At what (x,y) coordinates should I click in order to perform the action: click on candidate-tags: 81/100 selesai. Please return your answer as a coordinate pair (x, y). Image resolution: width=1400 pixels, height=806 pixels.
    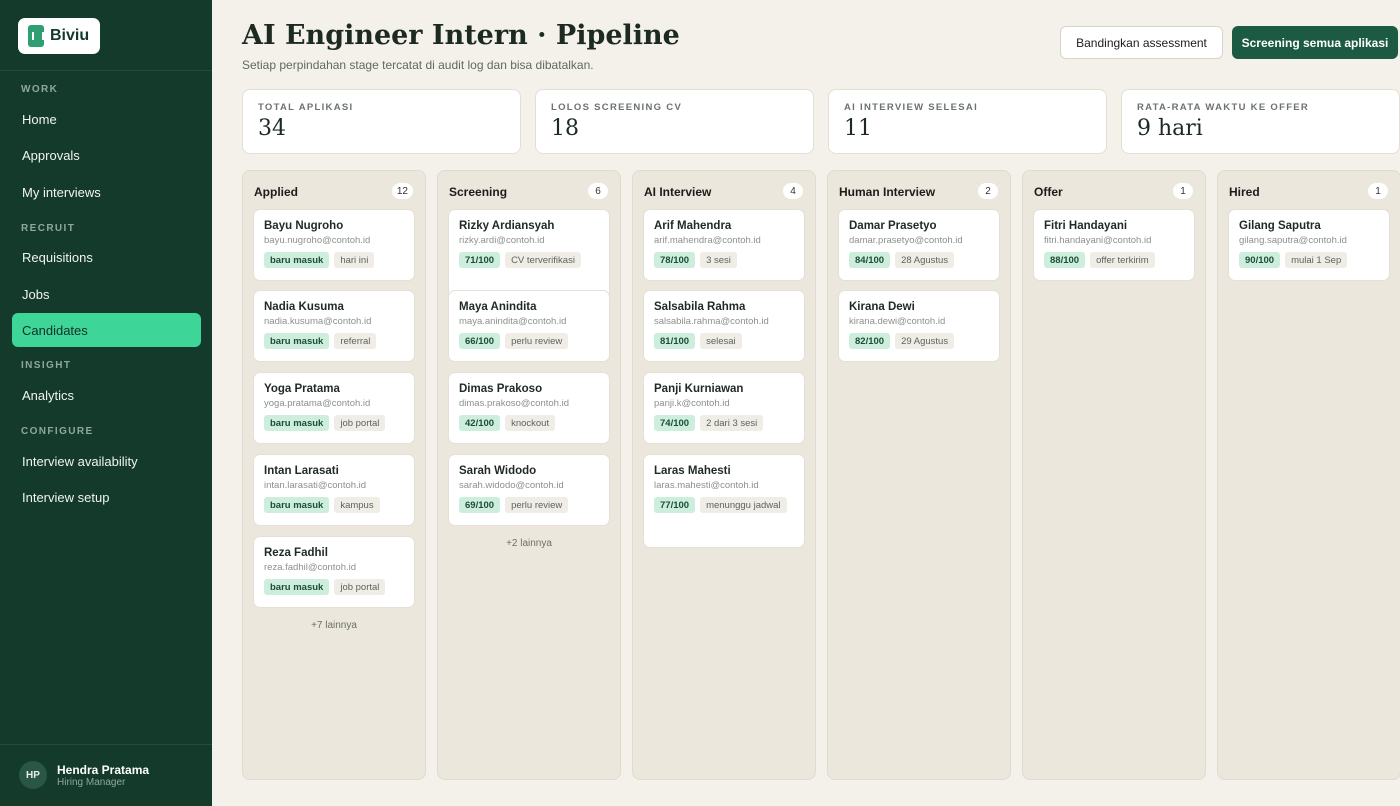
    Looking at the image, I should click on (724, 341).